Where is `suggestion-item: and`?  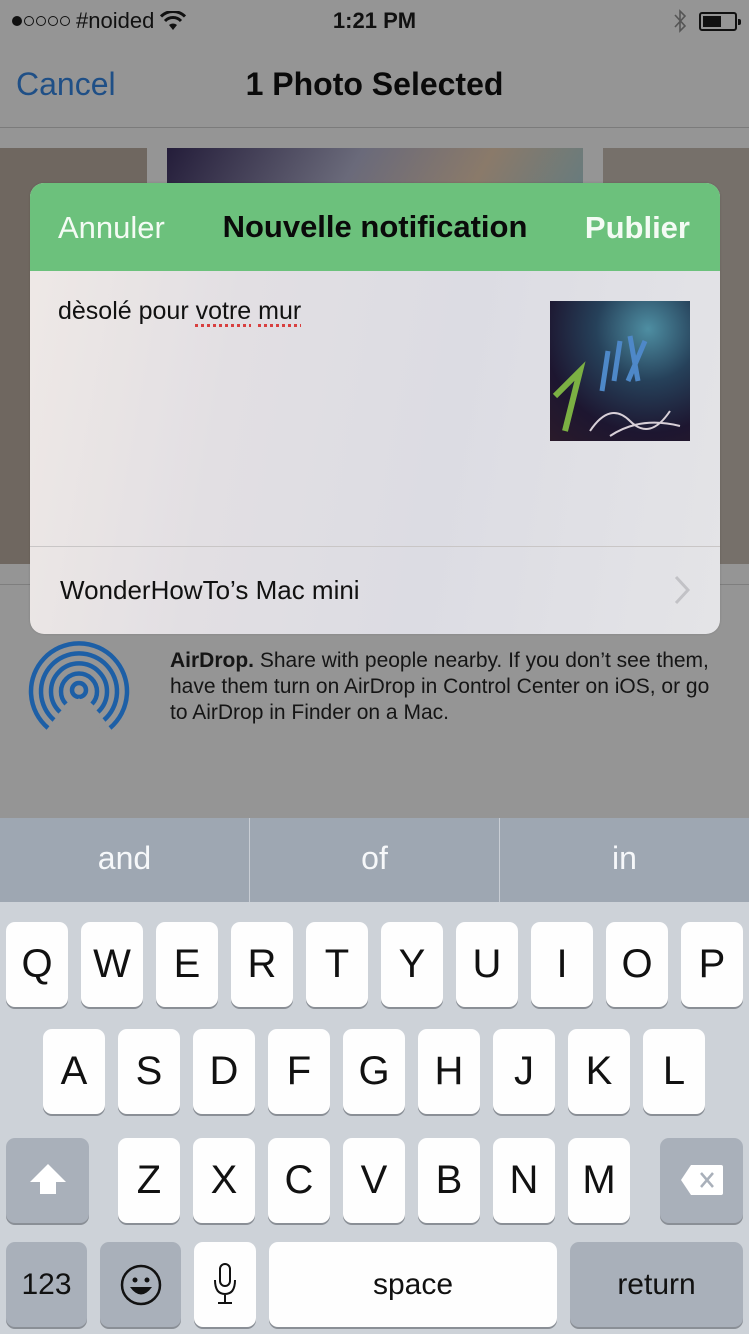
suggestion-item: and is located at coordinates (125, 860).